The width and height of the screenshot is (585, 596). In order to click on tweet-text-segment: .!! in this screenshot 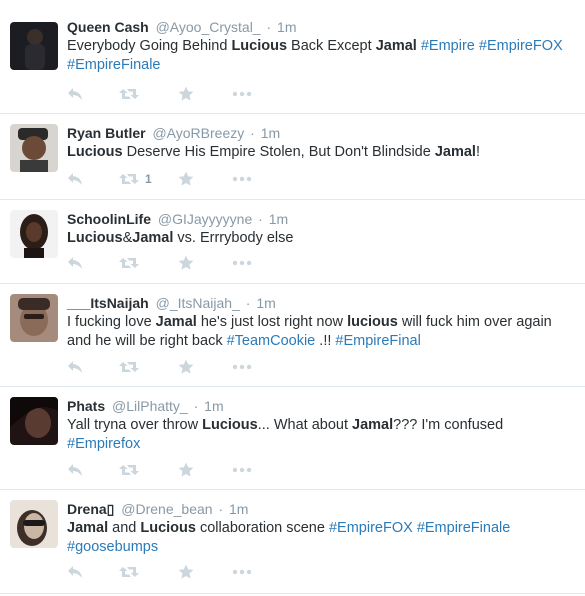, I will do `click(325, 341)`.